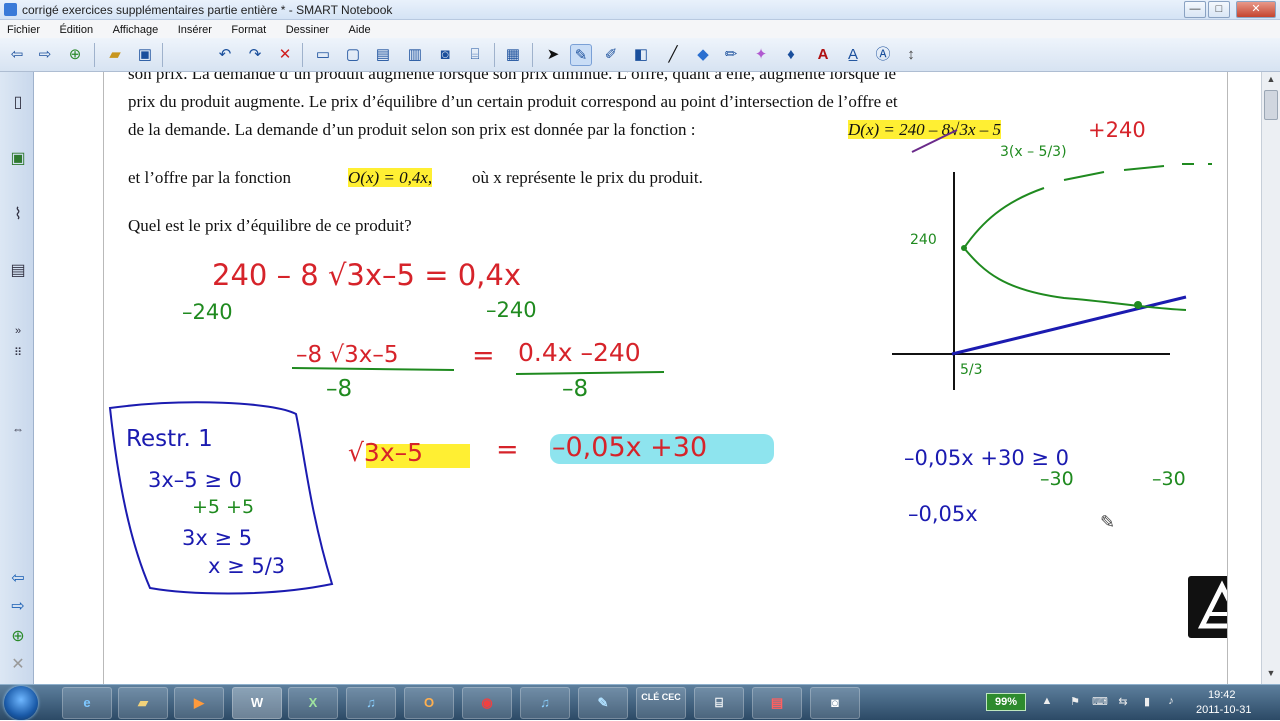  What do you see at coordinates (386, 452) in the screenshot?
I see `ink-eq3-left: √3x–5` at bounding box center [386, 452].